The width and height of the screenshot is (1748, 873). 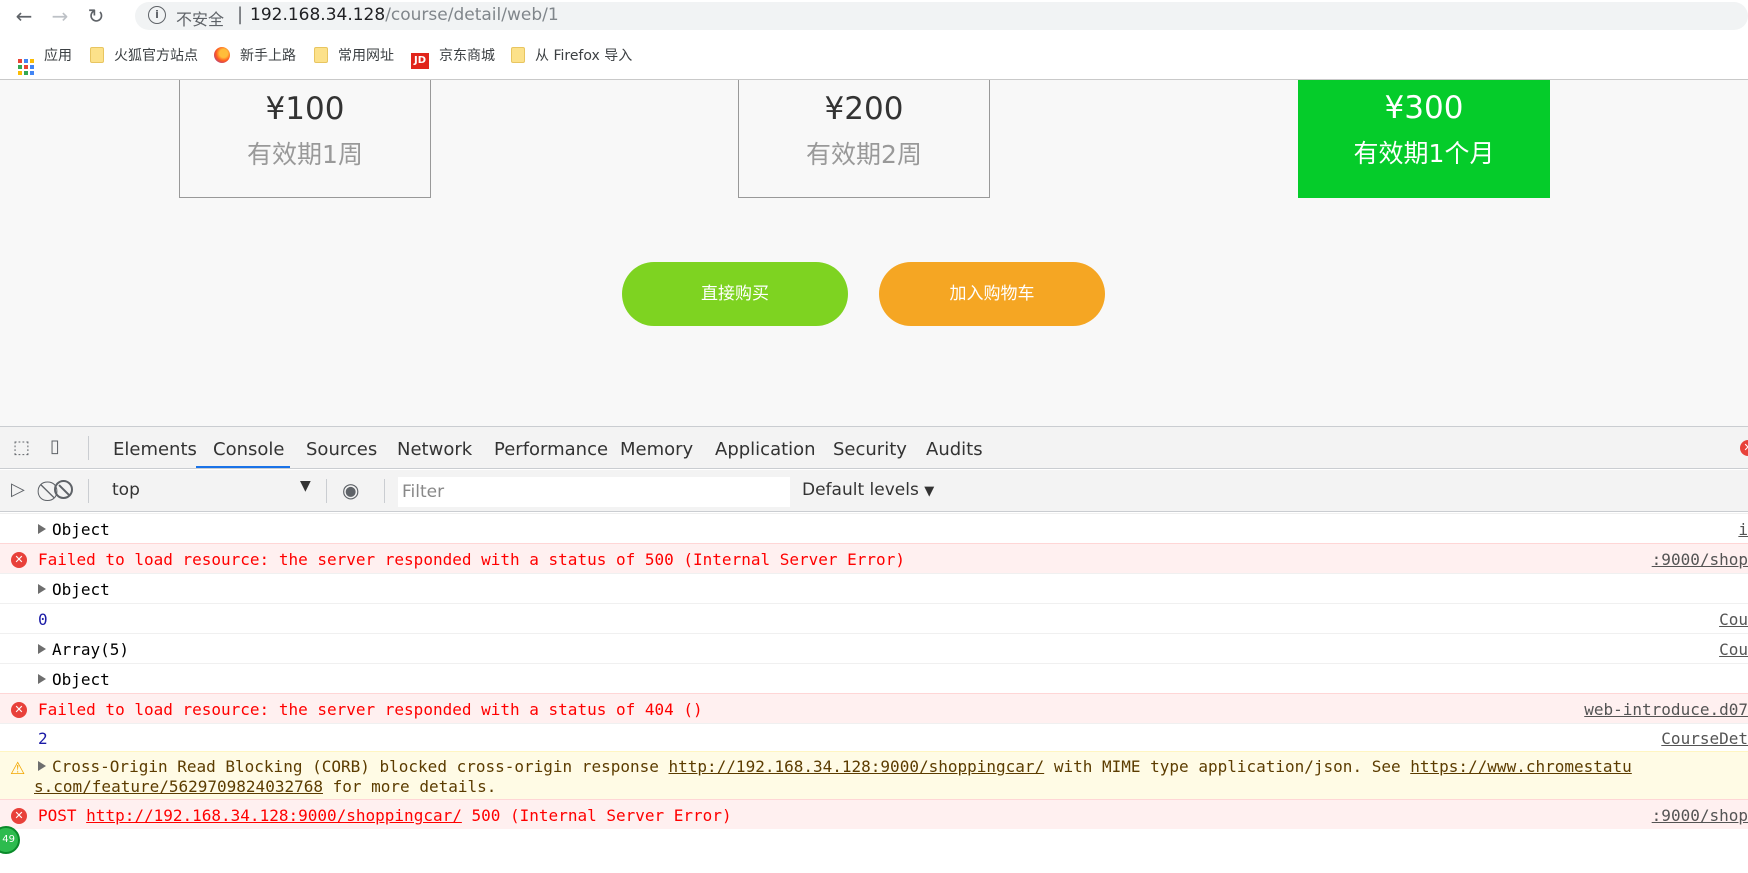 I want to click on plan-period: 有效期1个月, so click(x=1424, y=153).